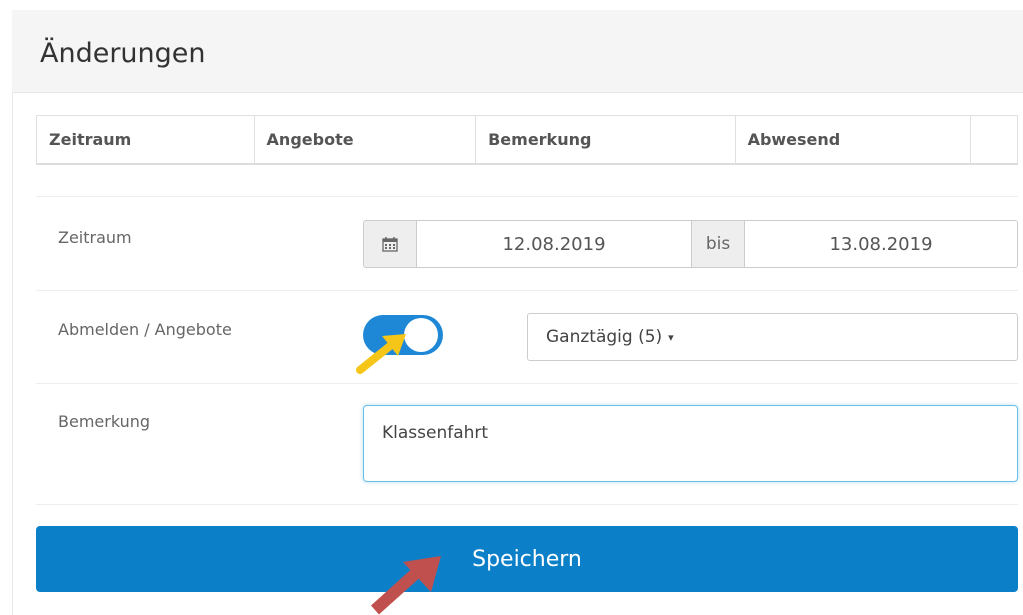 The image size is (1023, 615). What do you see at coordinates (145, 329) in the screenshot?
I see `abmelden-label: Abmelden / Angebote` at bounding box center [145, 329].